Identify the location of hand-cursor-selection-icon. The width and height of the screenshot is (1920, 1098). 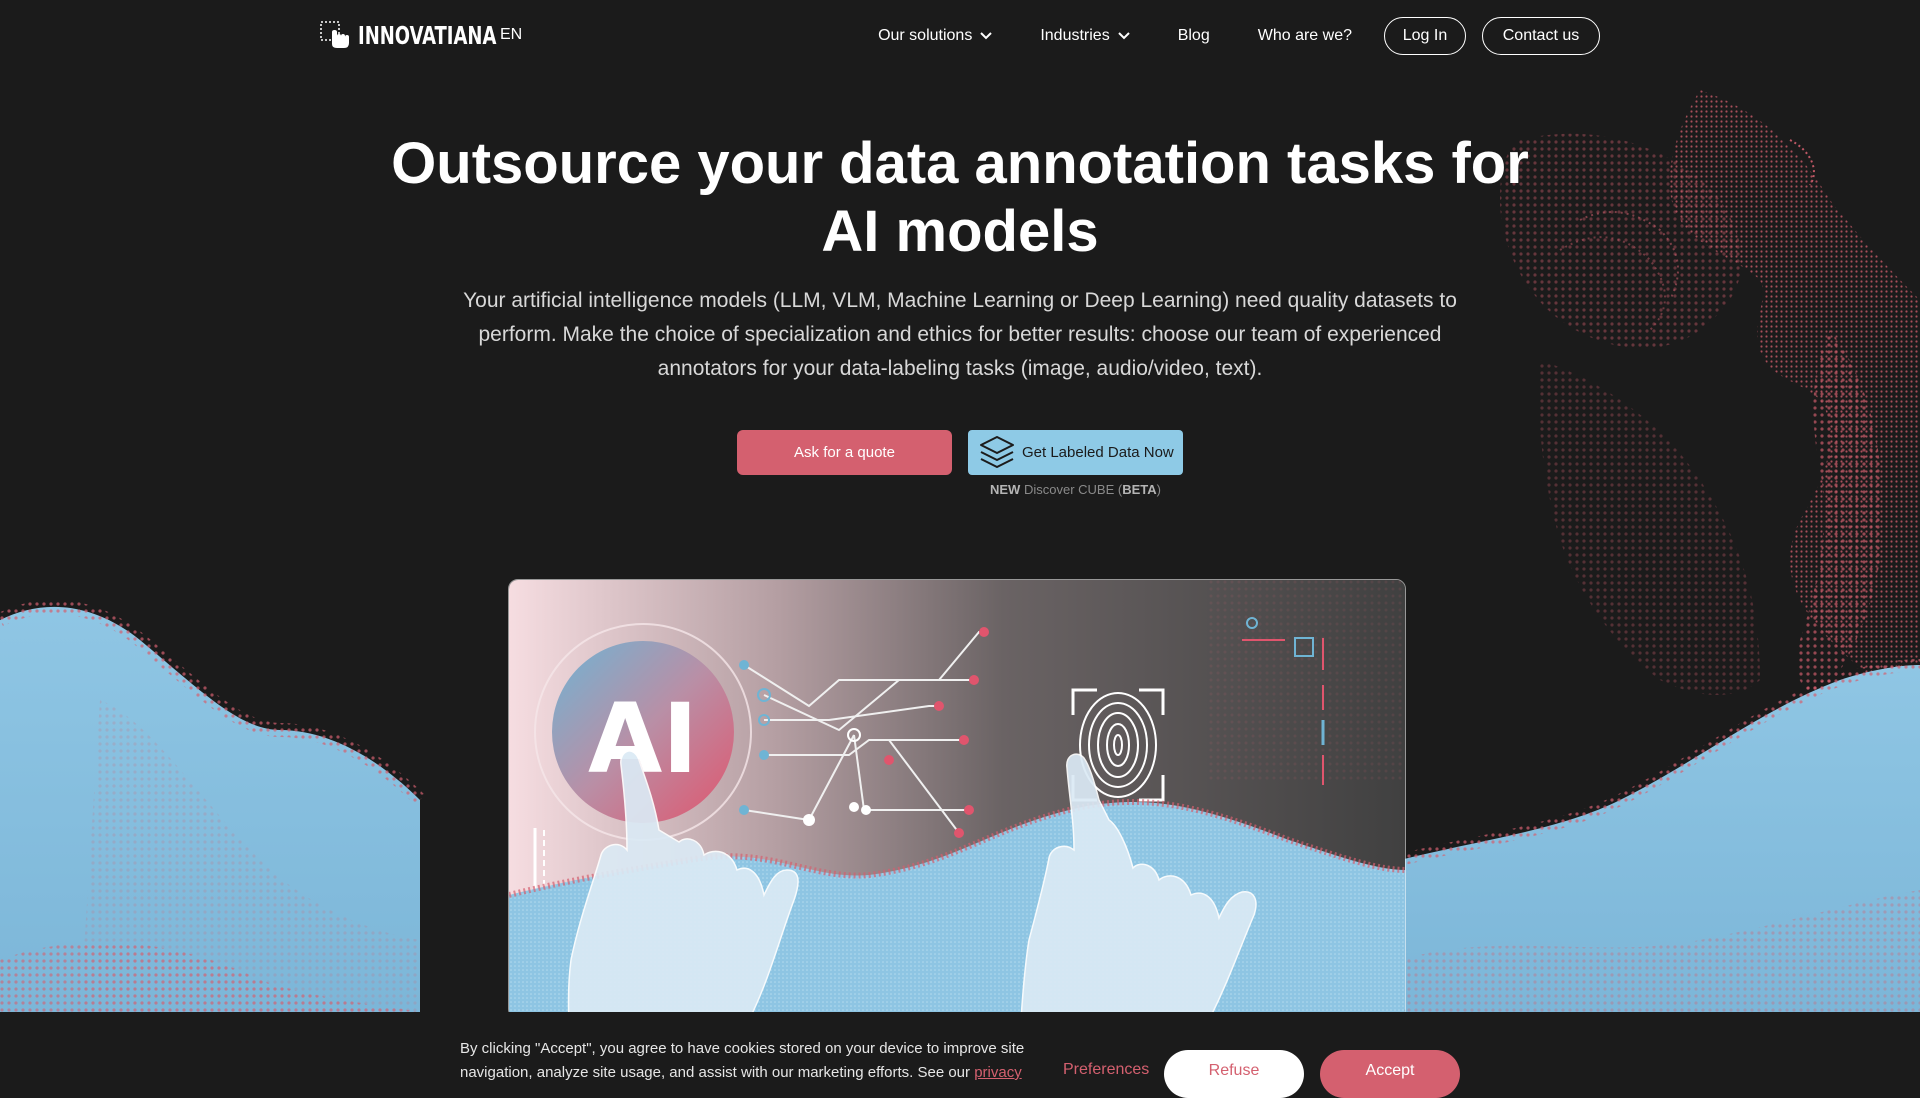
(334, 34).